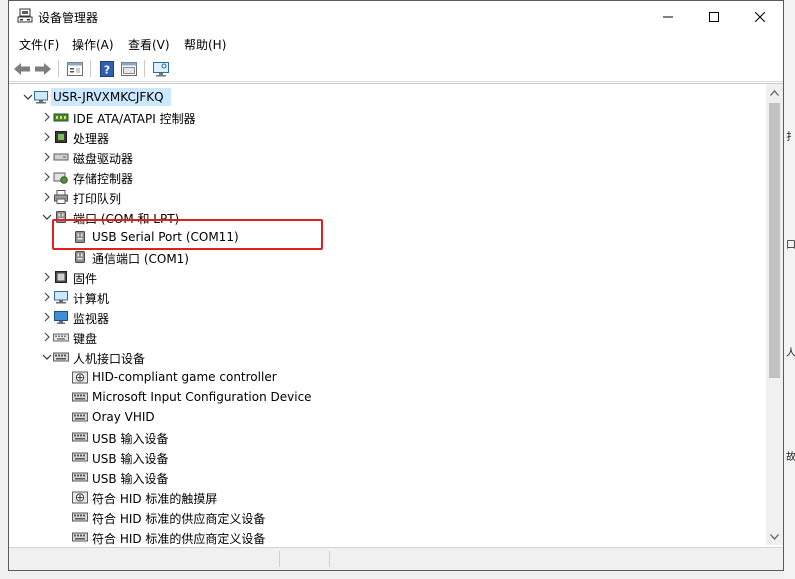  What do you see at coordinates (91, 319) in the screenshot?
I see `tree-item-label: 监视器` at bounding box center [91, 319].